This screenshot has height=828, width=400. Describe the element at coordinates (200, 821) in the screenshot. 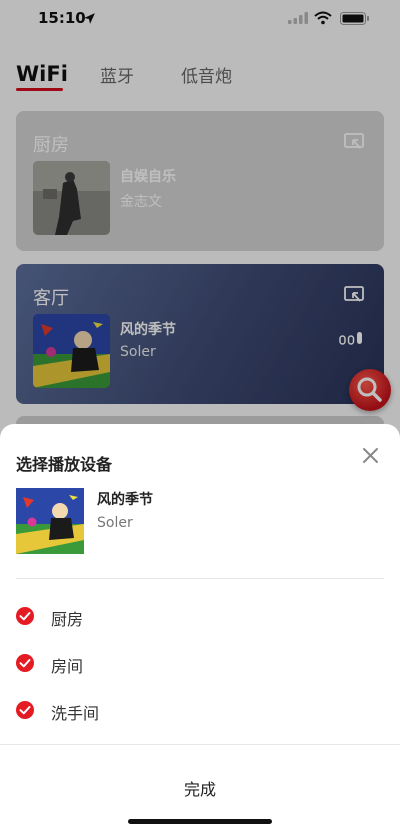

I see `home-indicator` at that location.